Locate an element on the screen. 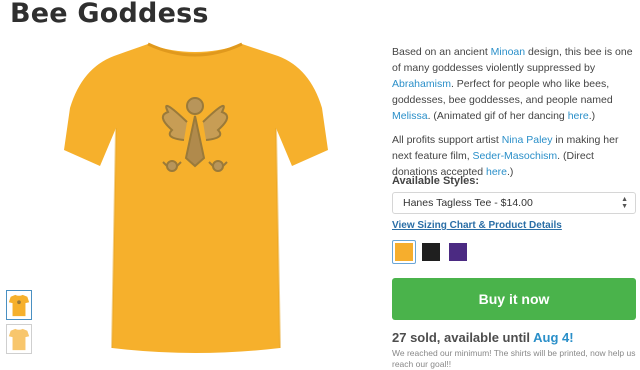 This screenshot has width=640, height=370. abrahamism-link: Abrahamism is located at coordinates (421, 84).